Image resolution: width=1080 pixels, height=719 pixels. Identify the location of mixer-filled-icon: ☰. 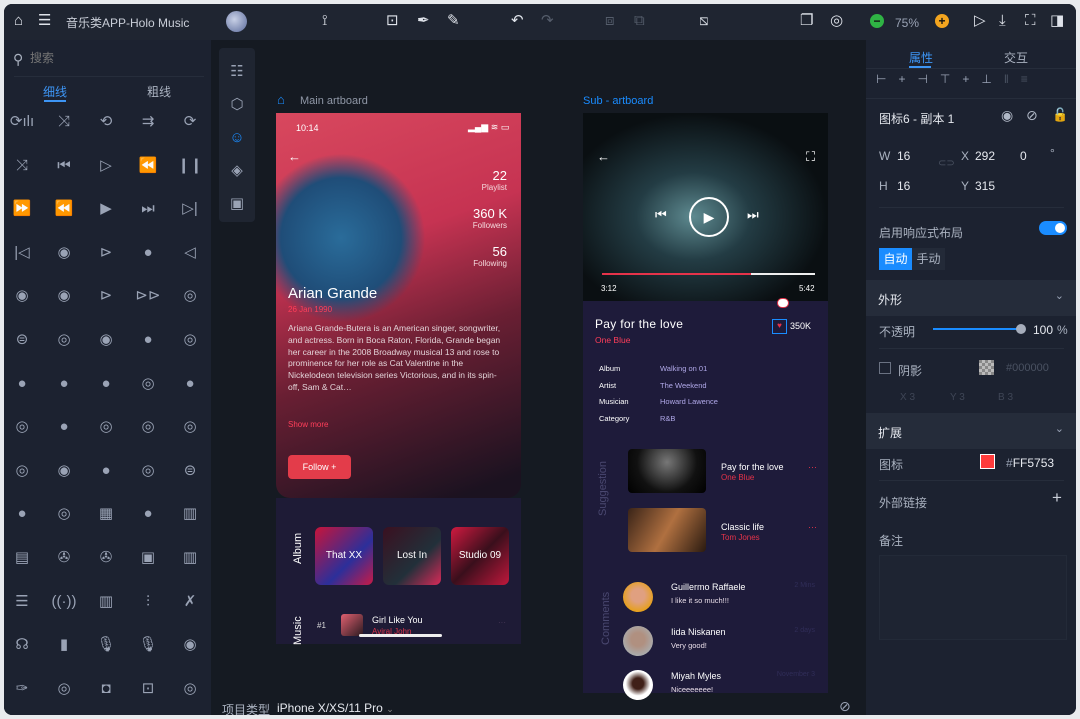
(22, 602).